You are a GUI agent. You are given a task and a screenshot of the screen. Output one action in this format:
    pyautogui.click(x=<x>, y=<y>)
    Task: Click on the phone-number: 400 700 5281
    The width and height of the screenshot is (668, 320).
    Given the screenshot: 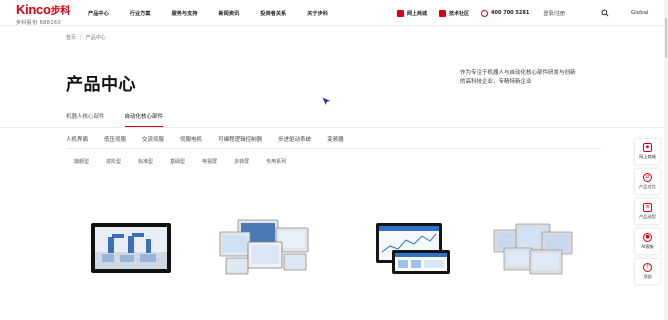 What is the action you would take?
    pyautogui.click(x=505, y=13)
    